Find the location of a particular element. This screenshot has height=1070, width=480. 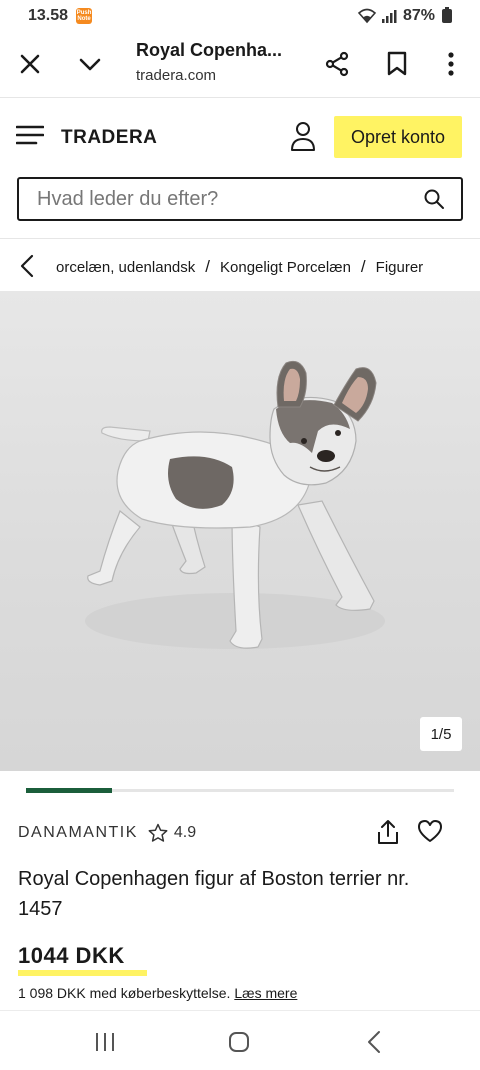

recent-apps-icon is located at coordinates (105, 1044).